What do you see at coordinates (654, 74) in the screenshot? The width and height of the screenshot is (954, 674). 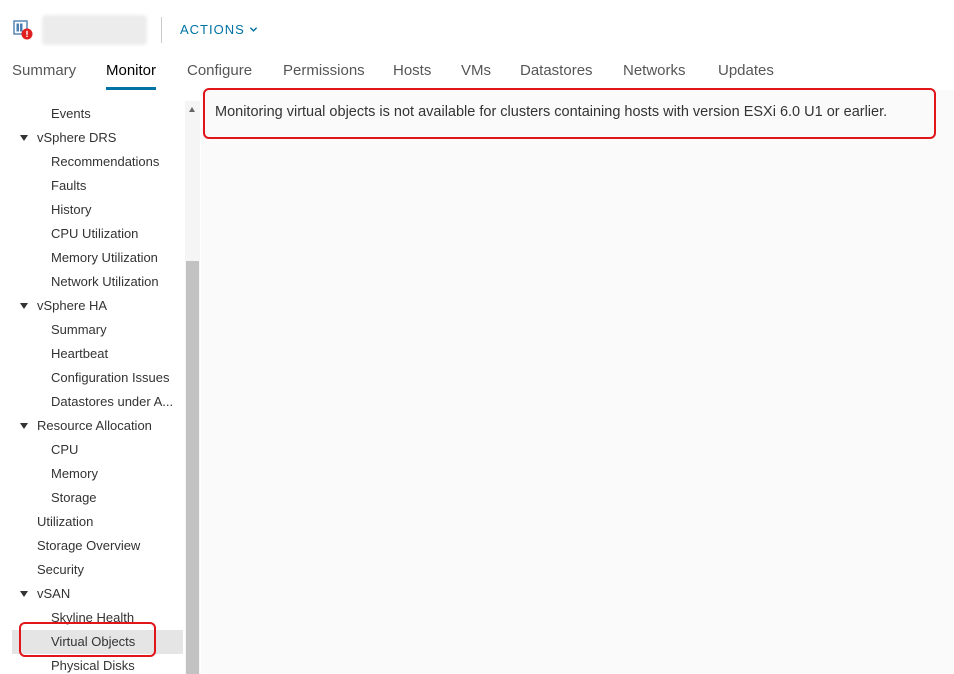 I see `tab-networks: Networks` at bounding box center [654, 74].